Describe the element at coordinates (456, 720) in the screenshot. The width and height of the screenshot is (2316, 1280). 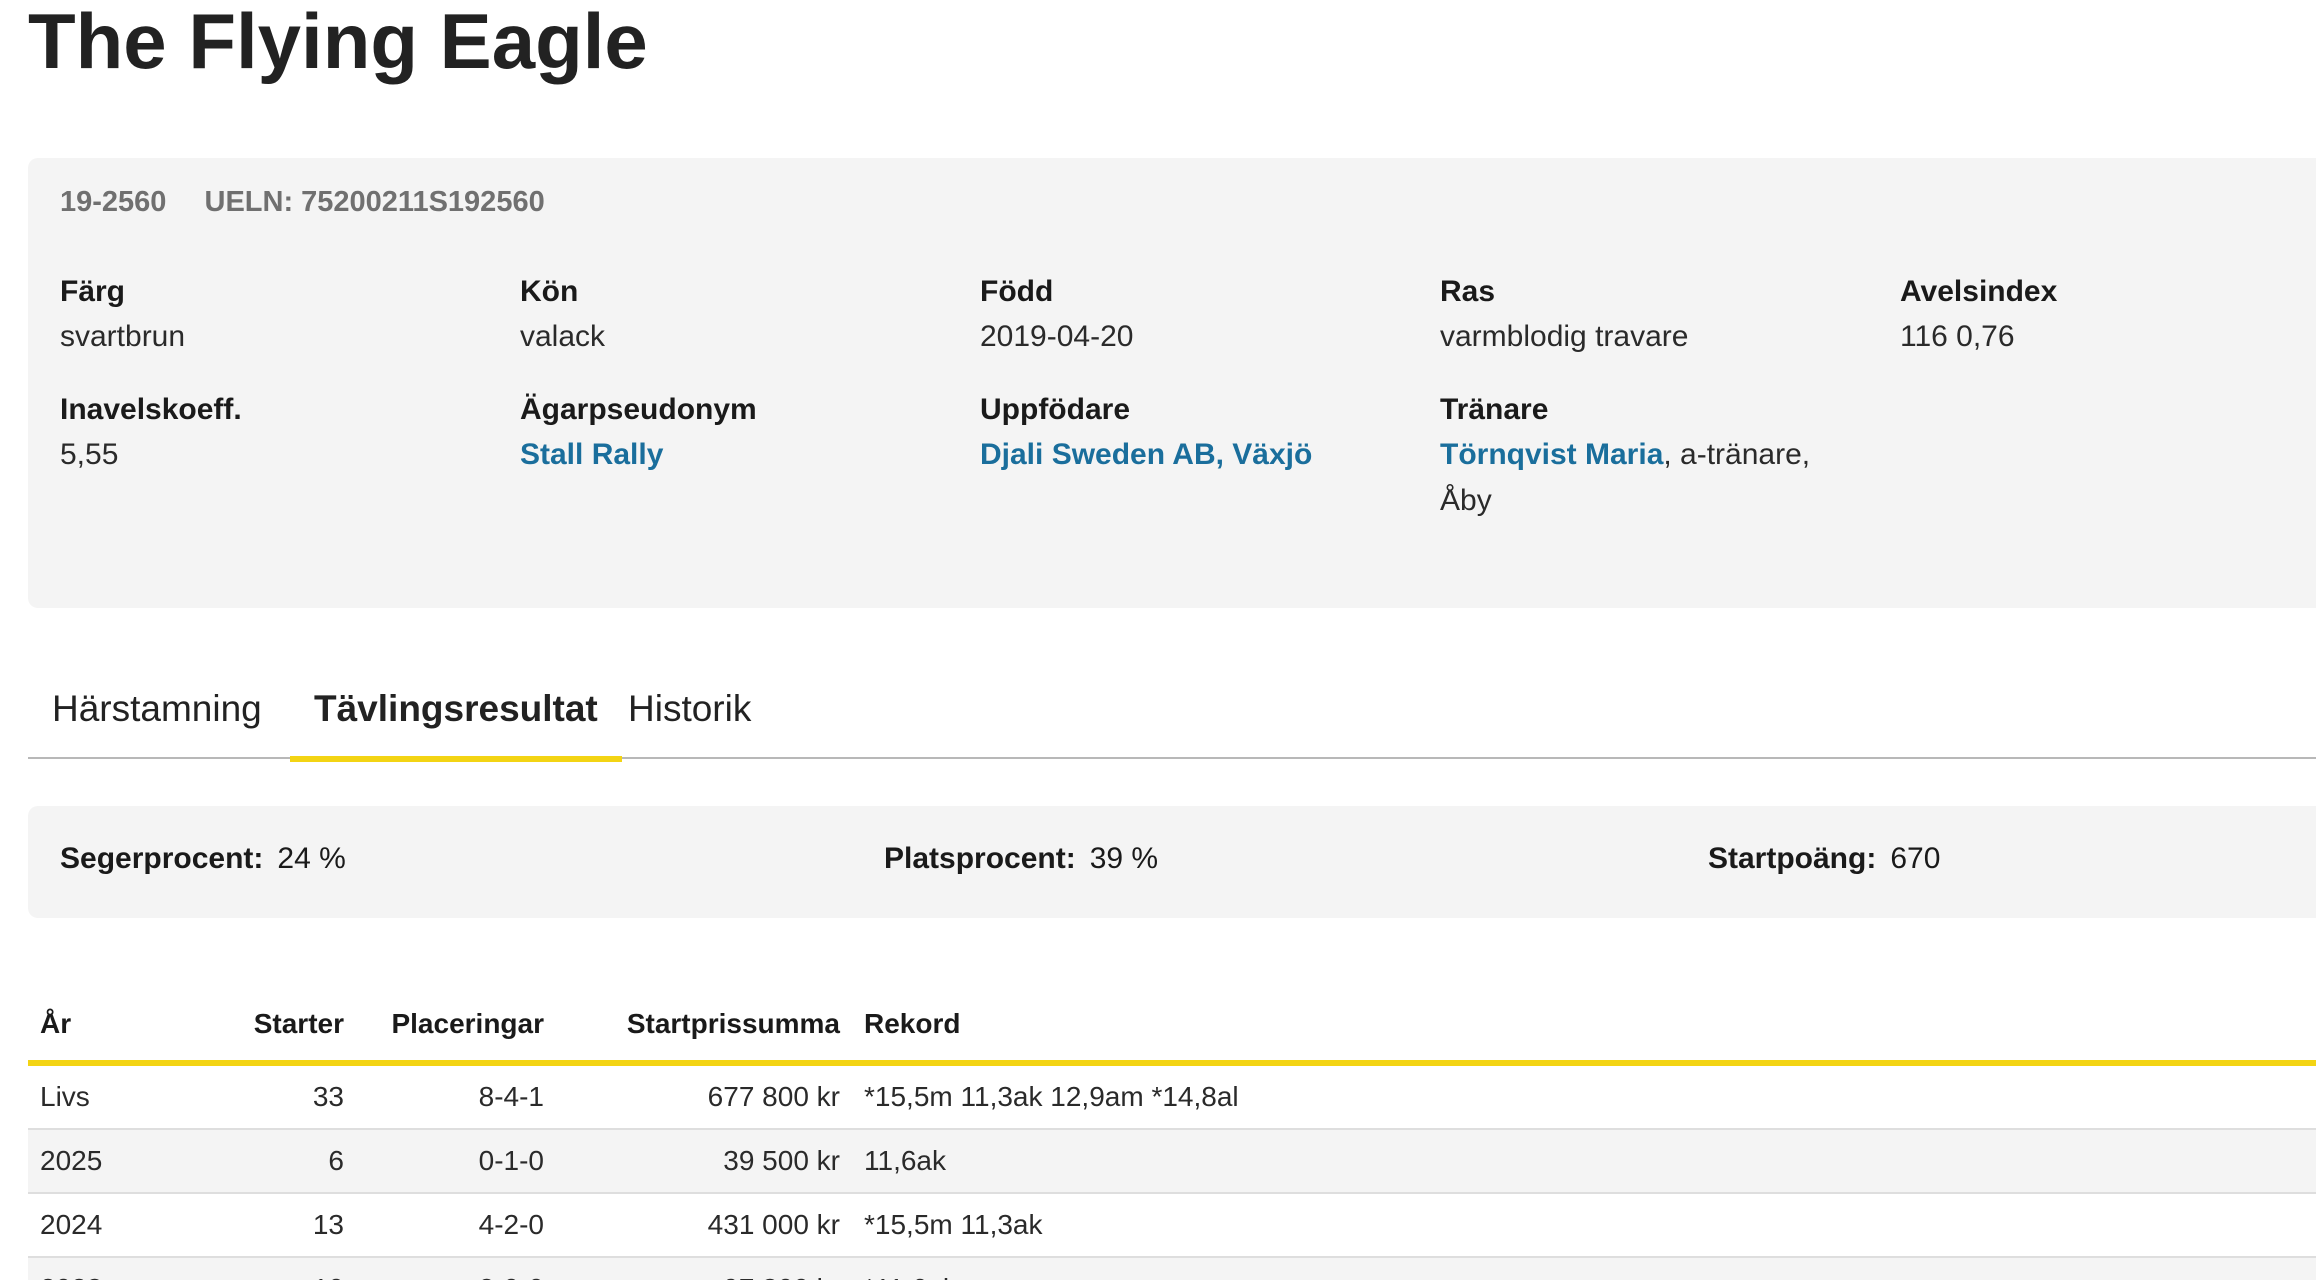
I see `tab-tavlingsresultat: Tävlingsresultat` at that location.